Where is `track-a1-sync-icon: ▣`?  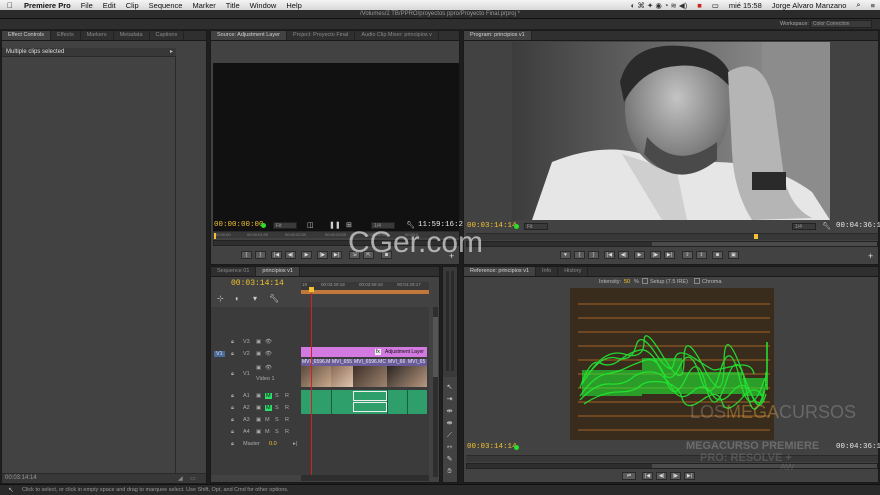
track-a1-sync-icon: ▣ is located at coordinates (258, 396).